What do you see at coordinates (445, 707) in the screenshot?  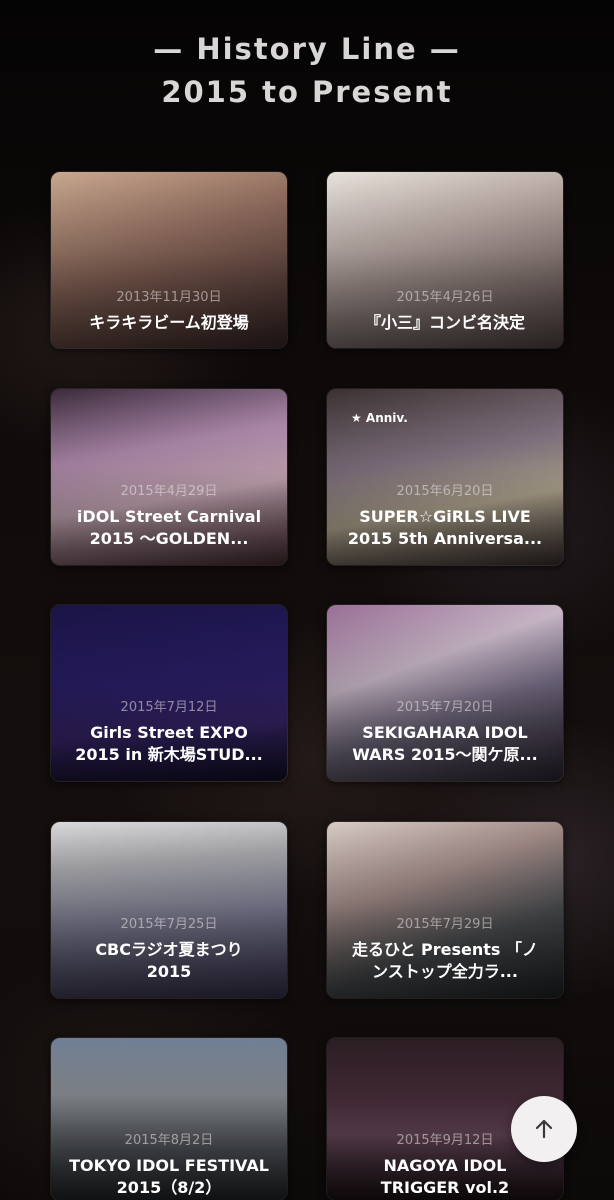 I see `card-date: 2015年7月20日` at bounding box center [445, 707].